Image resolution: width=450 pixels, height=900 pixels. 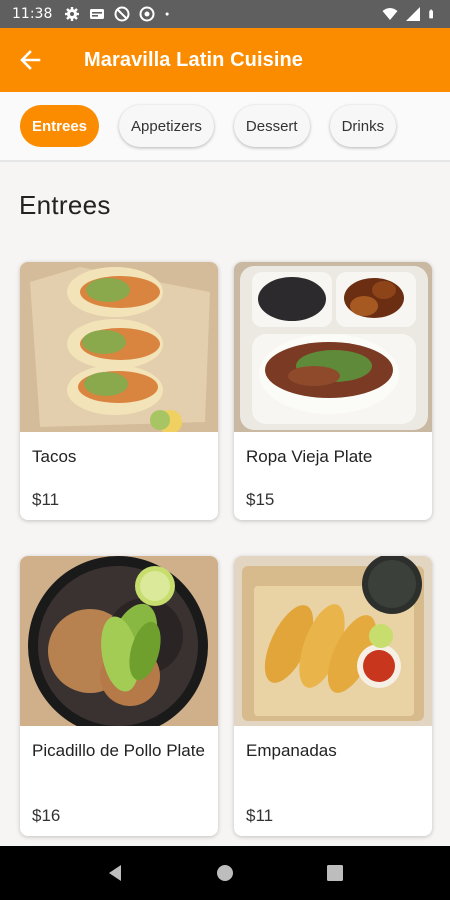 I want to click on menu-item-card: Ropa Vieja Plate $15, so click(x=333, y=391).